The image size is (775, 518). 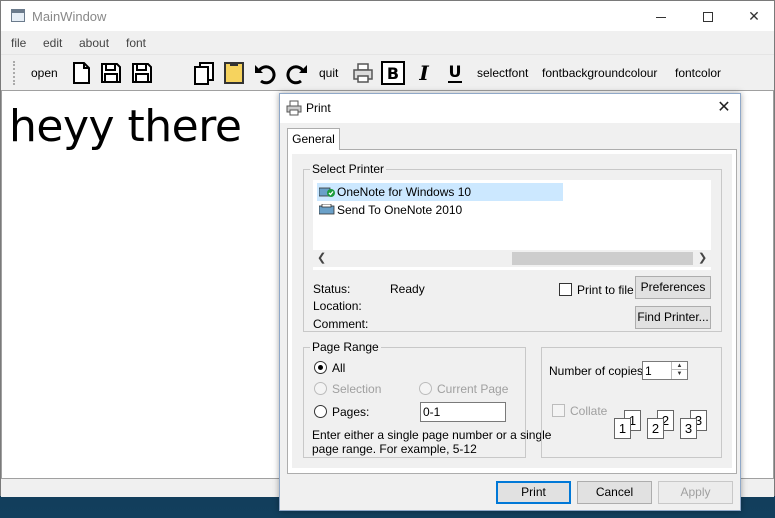 I want to click on menu-about: about, so click(x=94, y=43).